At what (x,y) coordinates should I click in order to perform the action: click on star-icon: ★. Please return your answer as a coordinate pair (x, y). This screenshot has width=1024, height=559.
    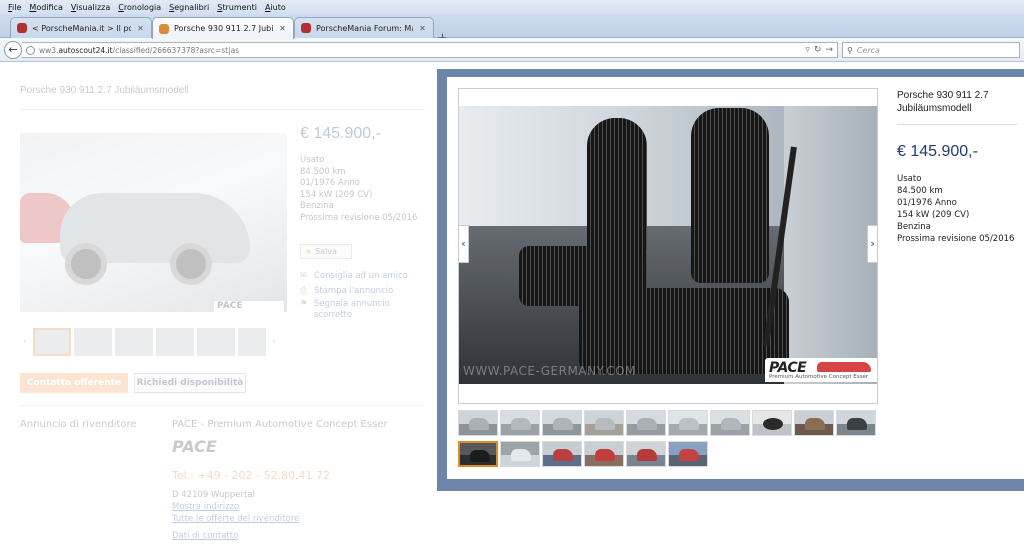
    Looking at the image, I should click on (309, 251).